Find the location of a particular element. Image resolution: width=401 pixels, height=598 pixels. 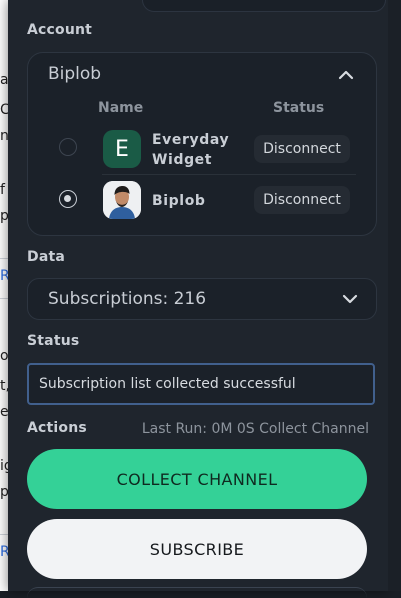

column-header-name: Name is located at coordinates (121, 108).